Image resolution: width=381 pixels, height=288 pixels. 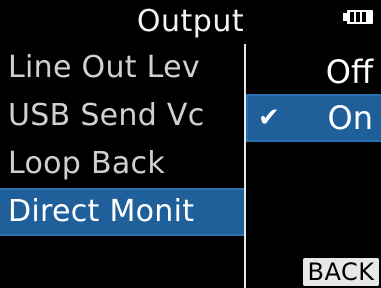 What do you see at coordinates (313, 118) in the screenshot?
I see `option-on: ✔ On` at bounding box center [313, 118].